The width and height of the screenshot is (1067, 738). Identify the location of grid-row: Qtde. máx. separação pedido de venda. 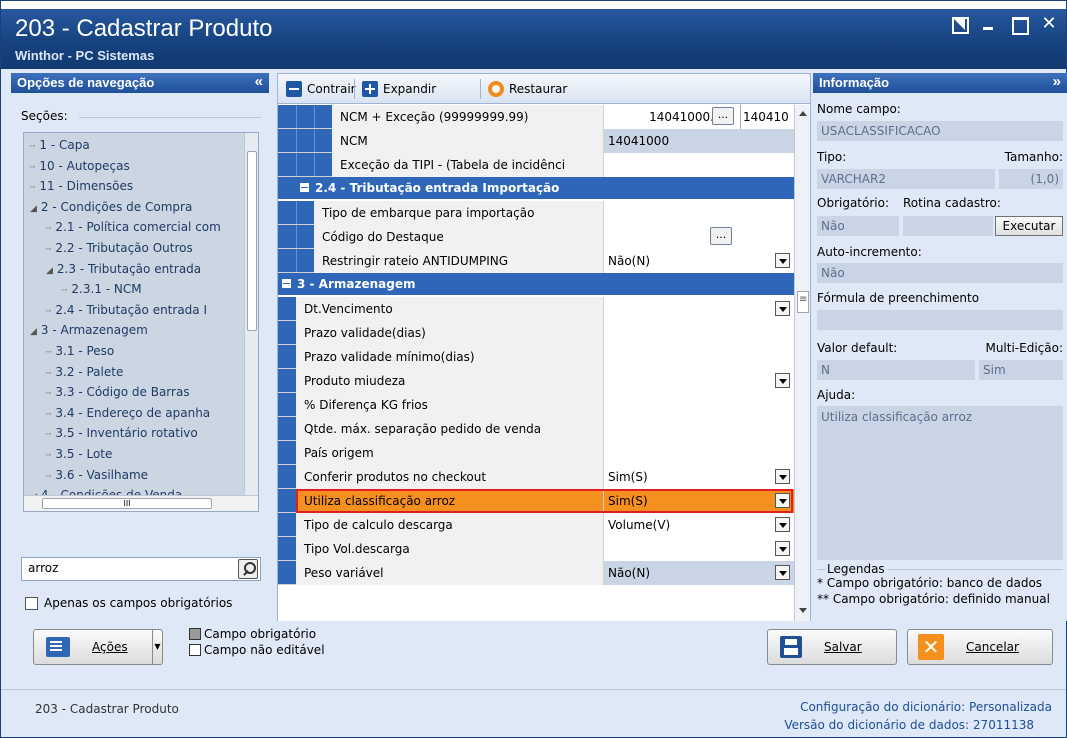
(536, 429).